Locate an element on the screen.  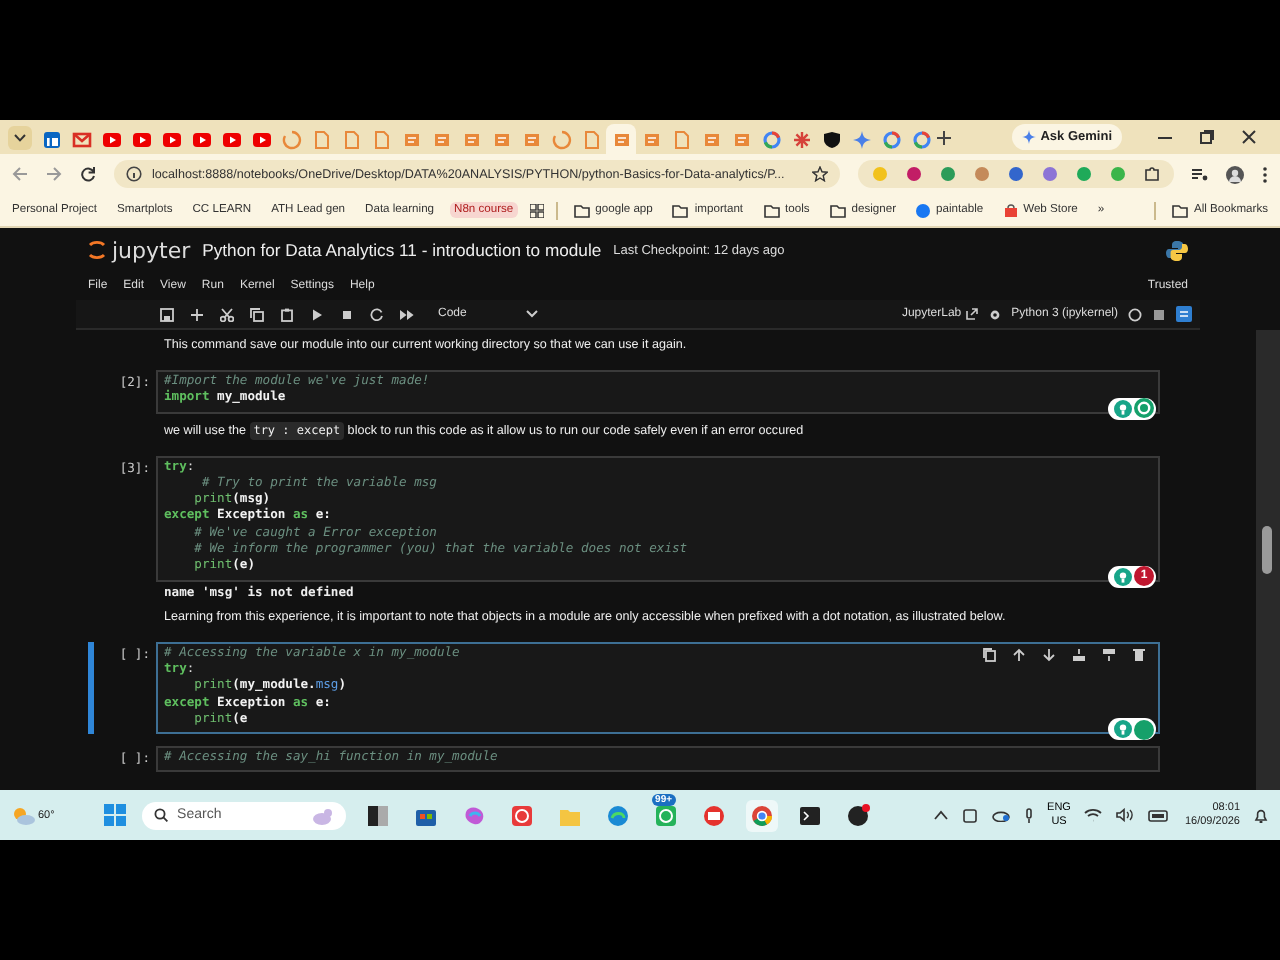
bell-icon is located at coordinates (1261, 815).